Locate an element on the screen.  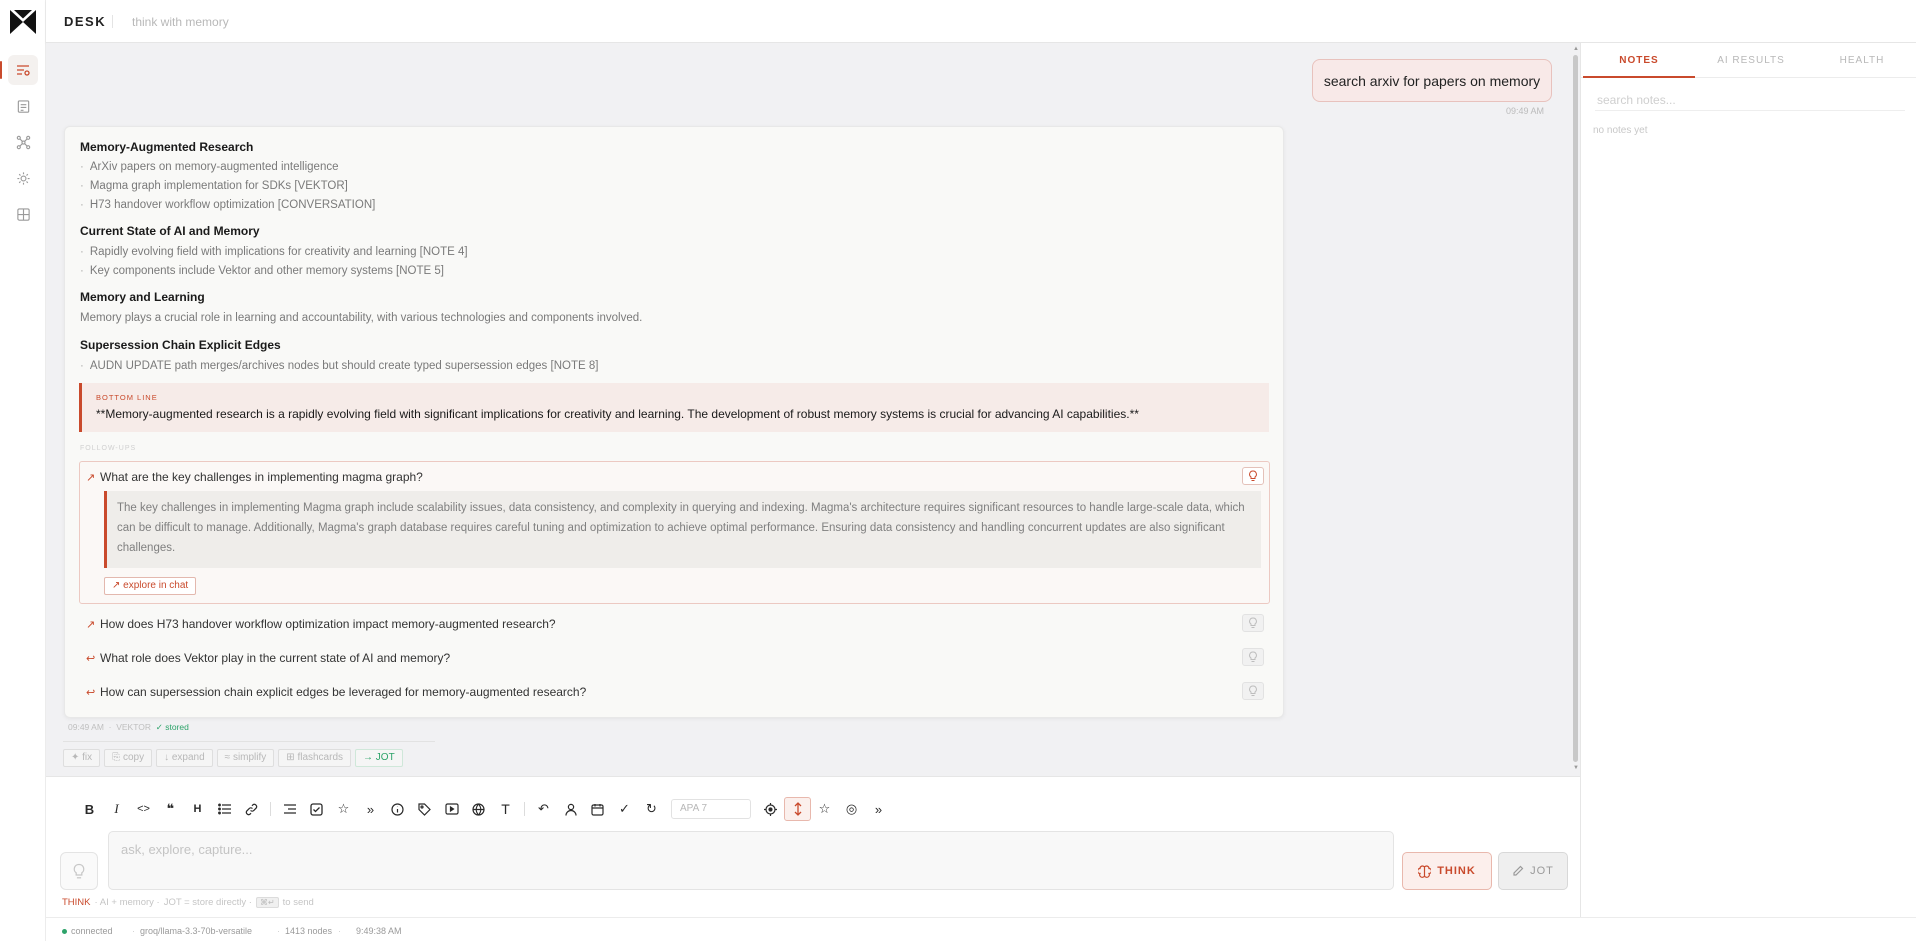
italic-button: I is located at coordinates (116, 809).